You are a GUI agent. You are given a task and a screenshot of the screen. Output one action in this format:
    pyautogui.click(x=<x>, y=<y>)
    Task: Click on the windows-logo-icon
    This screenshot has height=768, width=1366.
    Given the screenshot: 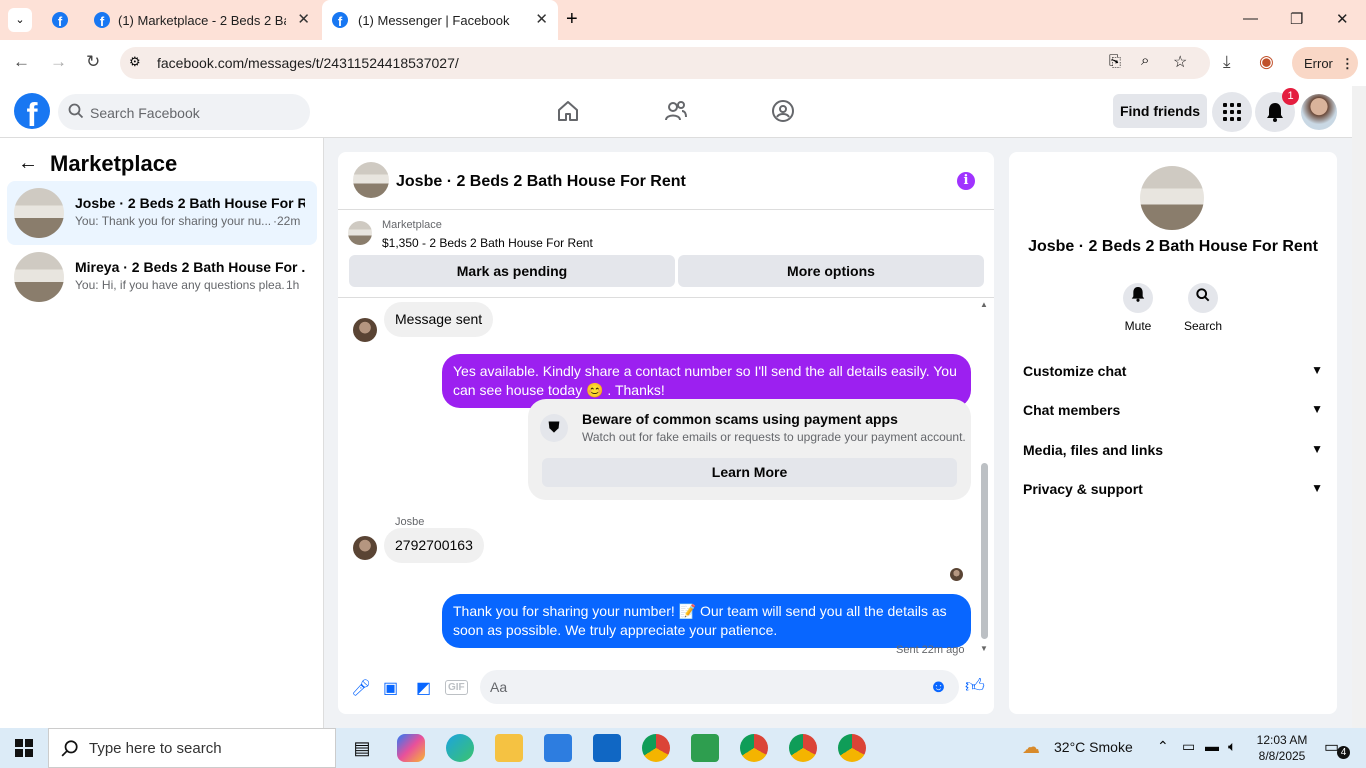 What is the action you would take?
    pyautogui.click(x=24, y=748)
    